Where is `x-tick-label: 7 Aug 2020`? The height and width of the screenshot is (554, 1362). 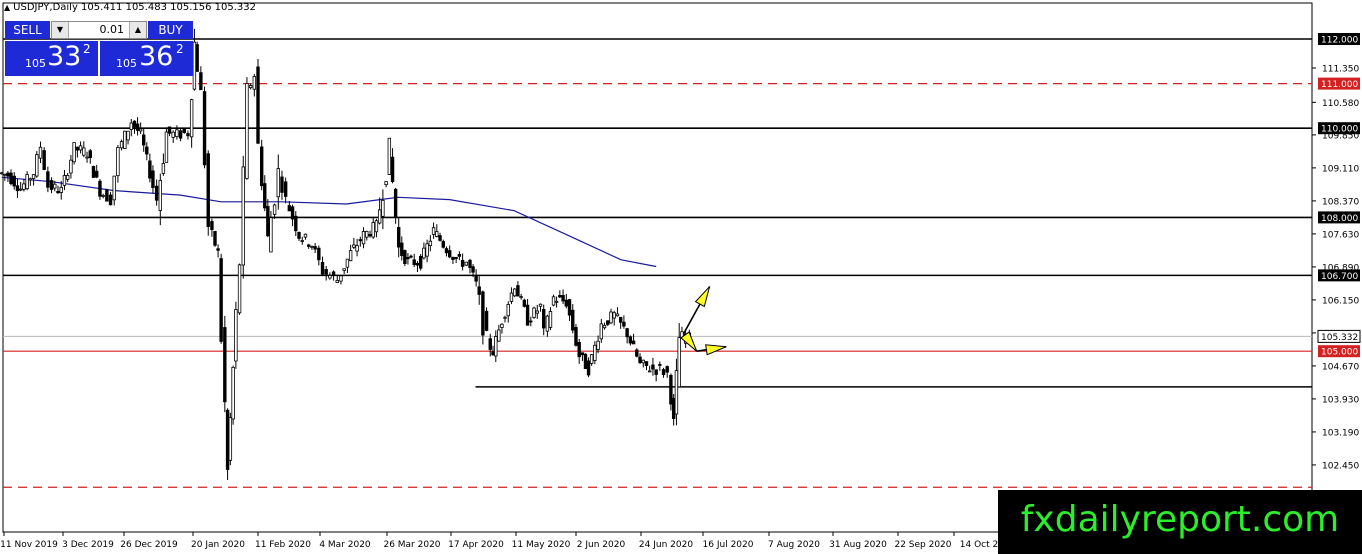 x-tick-label: 7 Aug 2020 is located at coordinates (794, 545).